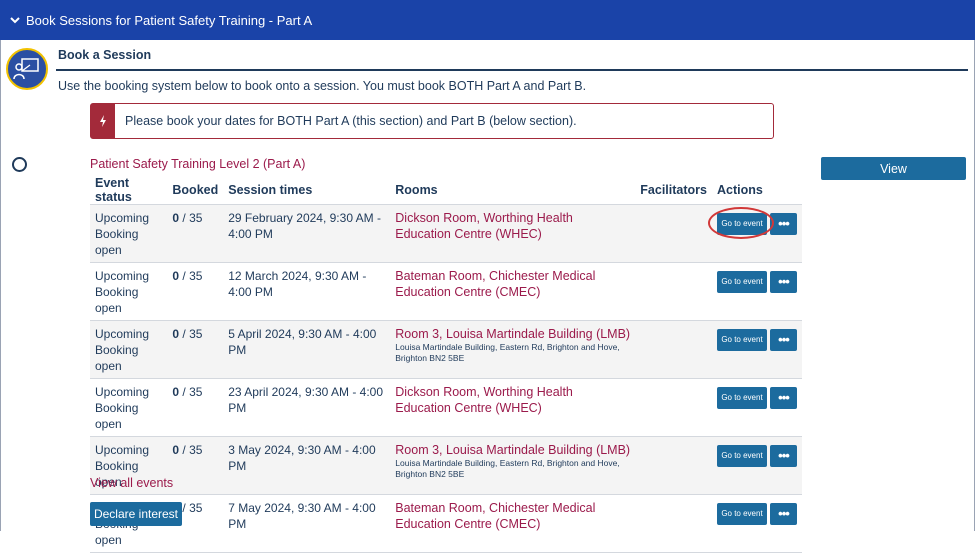  What do you see at coordinates (416, 190) in the screenshot?
I see `column-header: Rooms` at bounding box center [416, 190].